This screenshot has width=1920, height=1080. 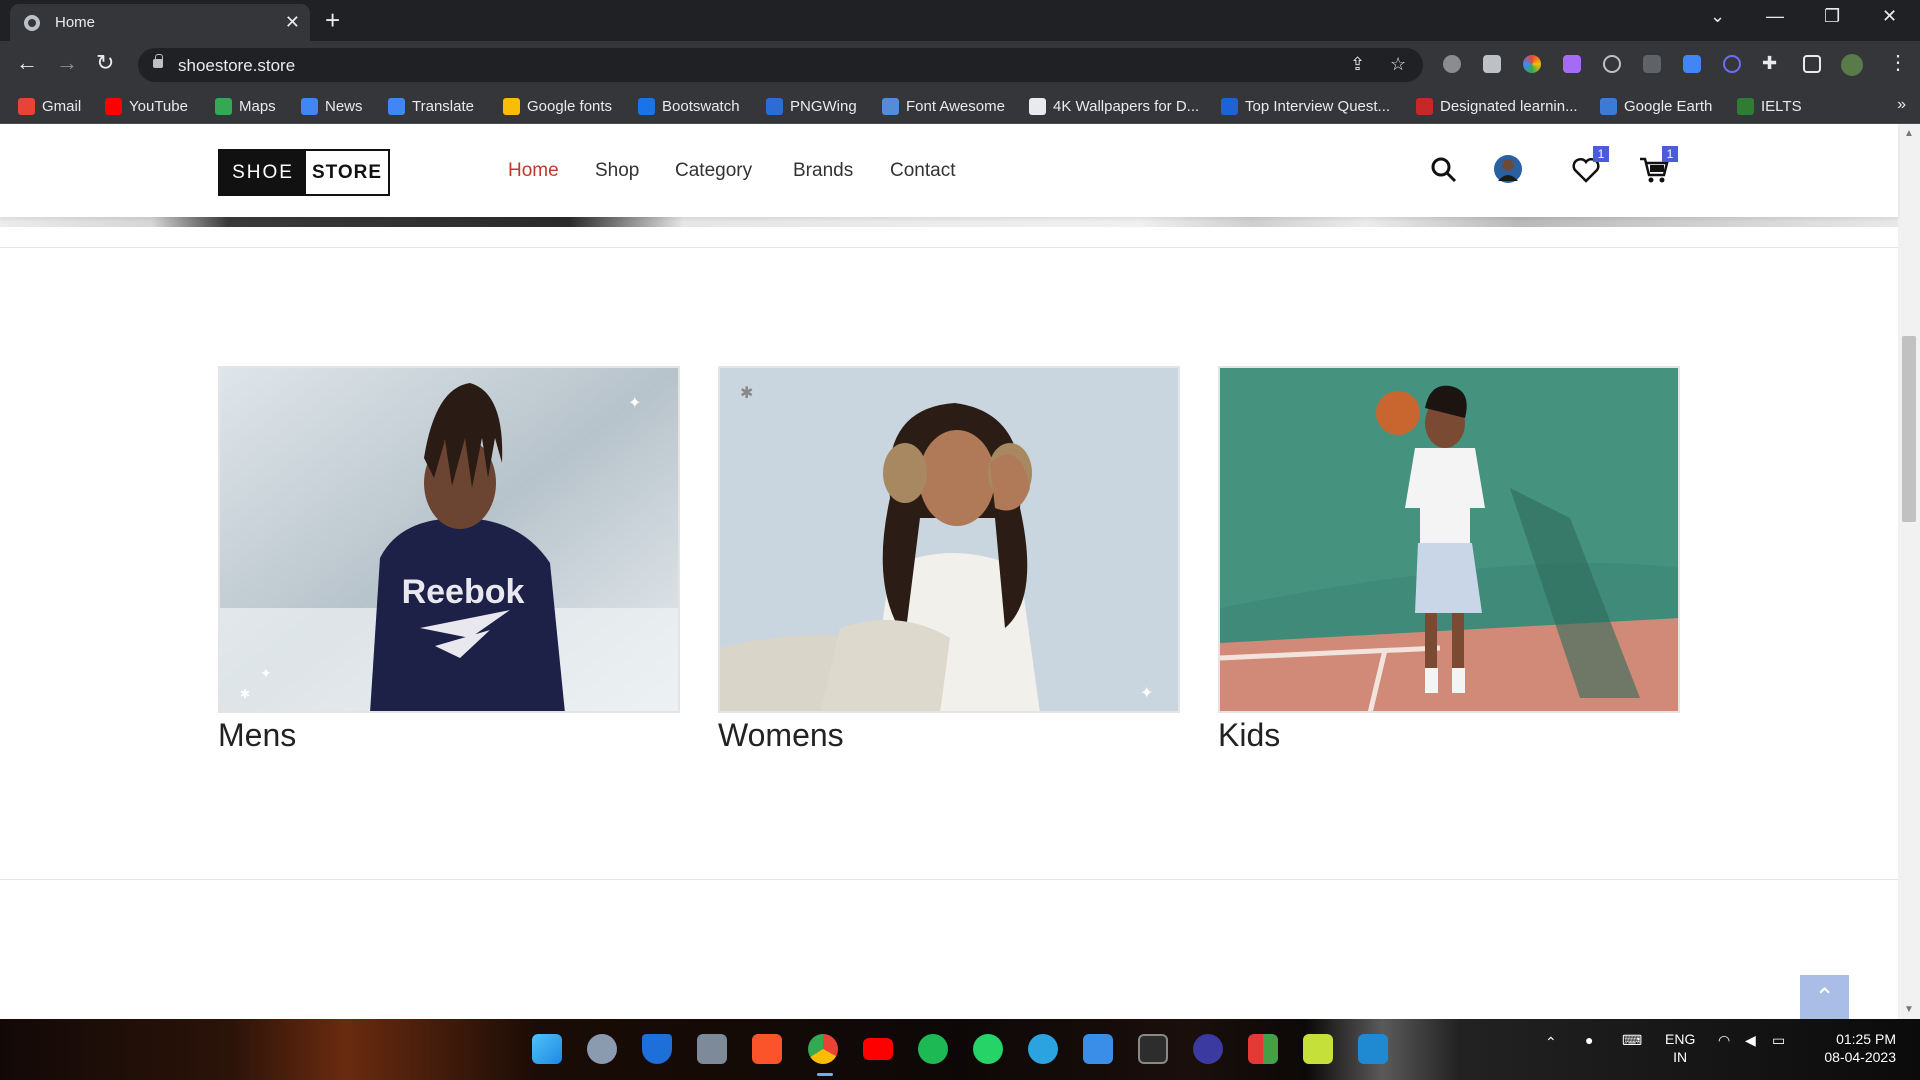 I want to click on settings-gear-icon, so click(x=602, y=1049).